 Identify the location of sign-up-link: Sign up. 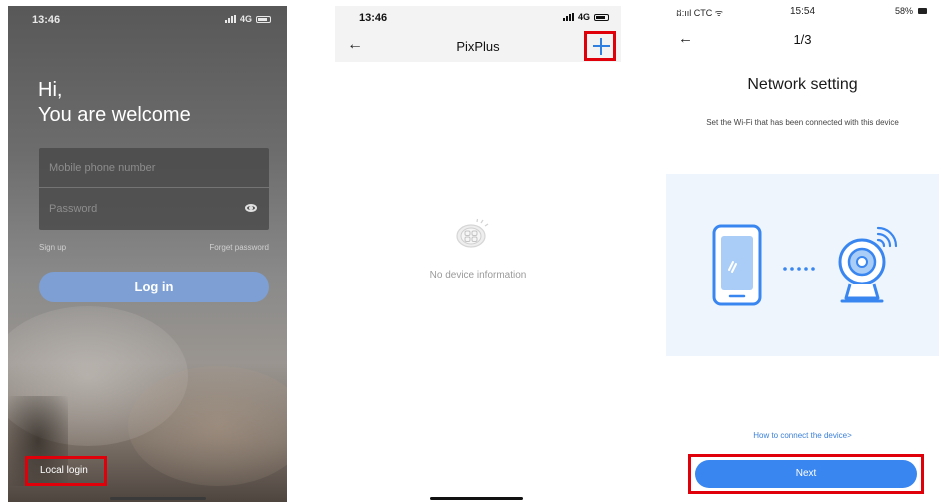
(52, 247).